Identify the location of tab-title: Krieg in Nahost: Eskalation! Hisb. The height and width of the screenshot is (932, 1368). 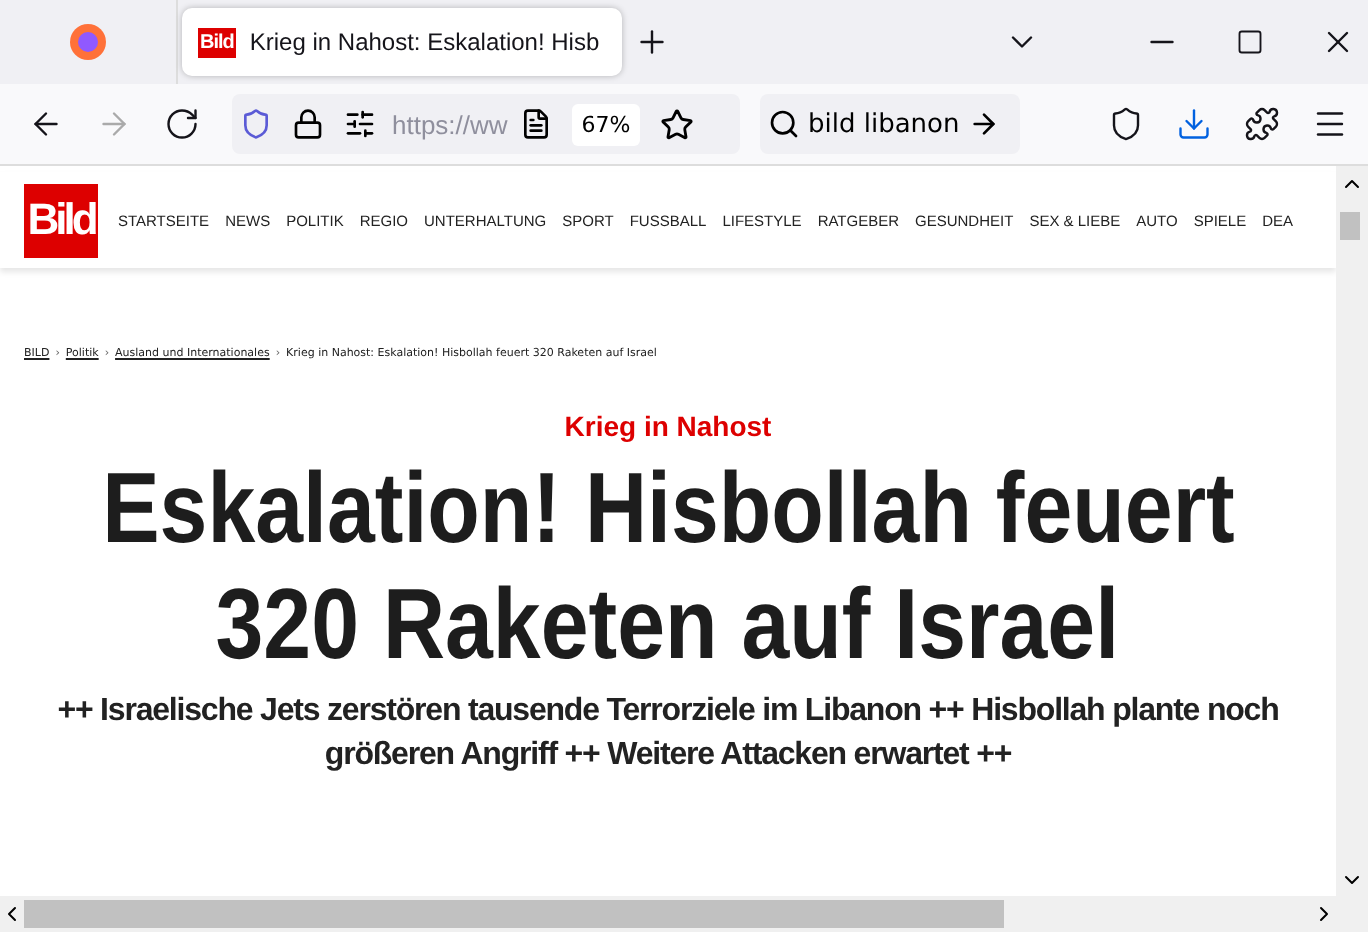
(424, 42).